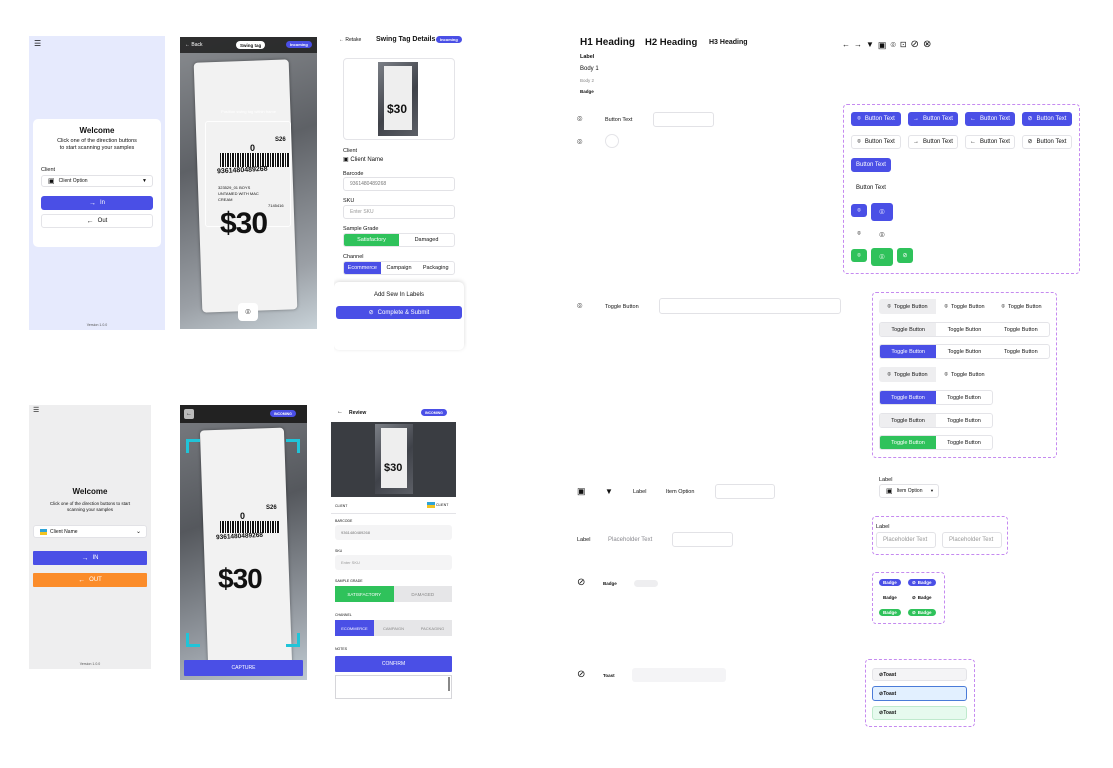 The height and width of the screenshot is (768, 1113). I want to click on arrow-right-icon: →, so click(85, 558).